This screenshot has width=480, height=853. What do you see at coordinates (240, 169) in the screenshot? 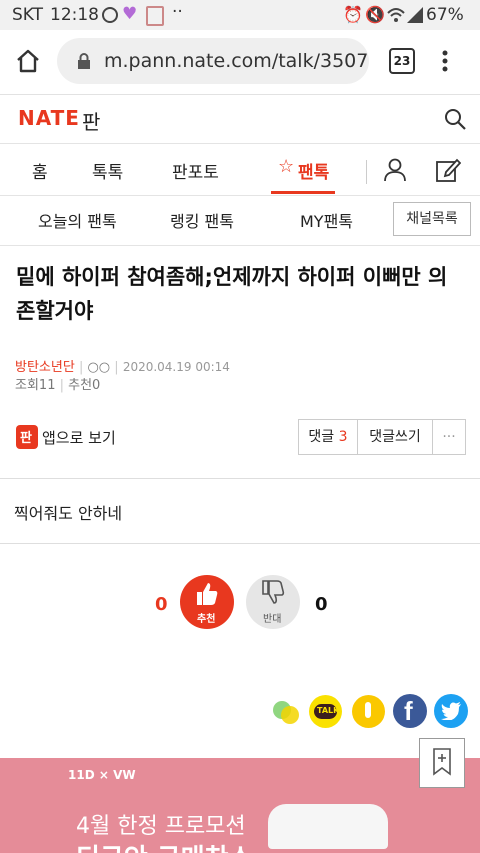
I see `main-nav: 홈 톡톡 판포토 ☆ 팬톡` at bounding box center [240, 169].